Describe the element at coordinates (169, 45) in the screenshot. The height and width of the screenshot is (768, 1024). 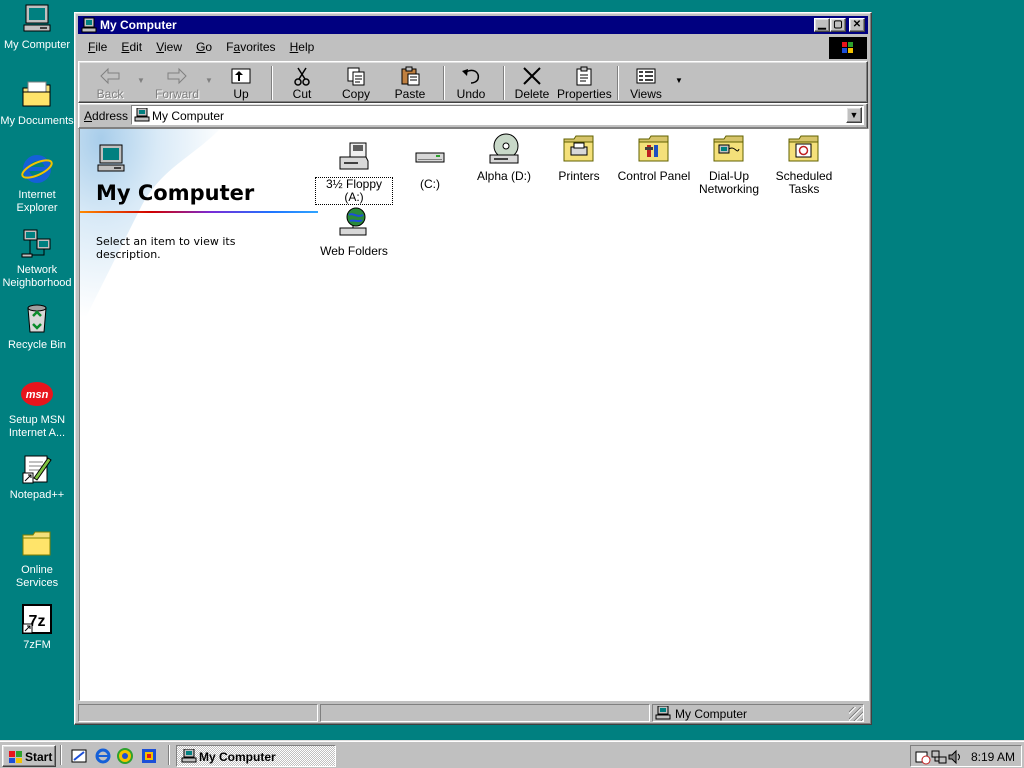
I see `menu-view: View` at that location.